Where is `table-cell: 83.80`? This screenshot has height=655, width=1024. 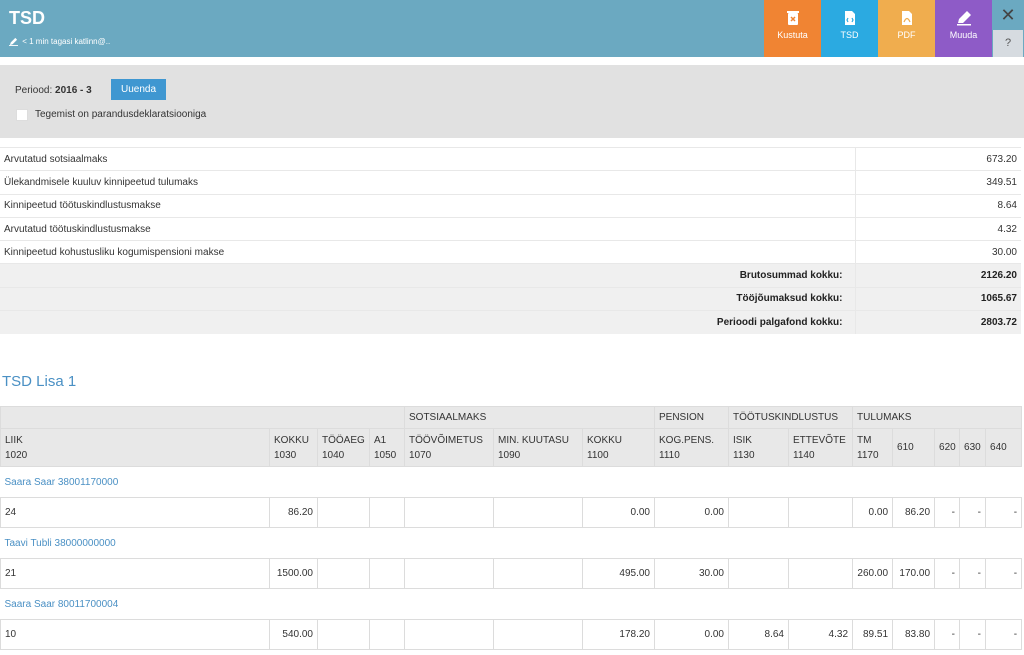
table-cell: 83.80 is located at coordinates (914, 634).